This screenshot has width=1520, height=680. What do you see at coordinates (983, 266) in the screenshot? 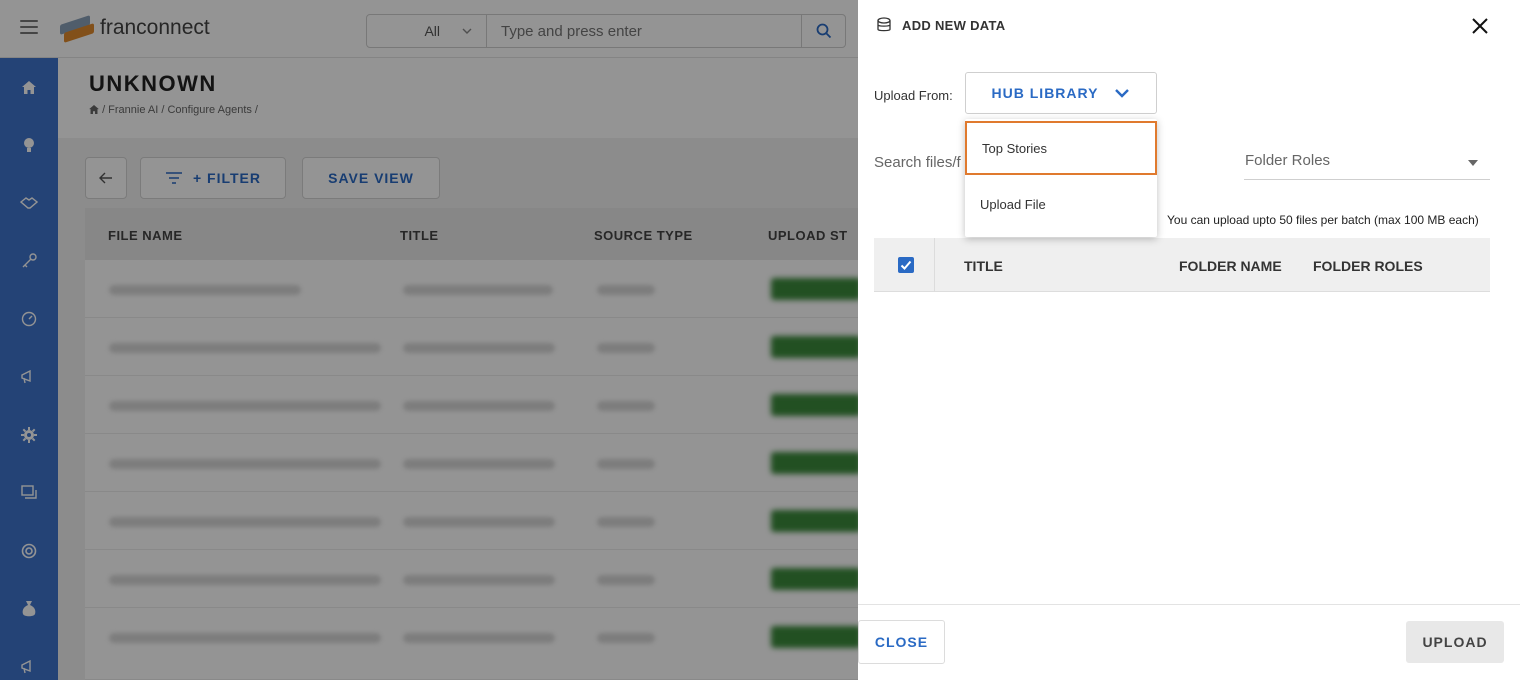
I see `column-header-title: TITLE` at bounding box center [983, 266].